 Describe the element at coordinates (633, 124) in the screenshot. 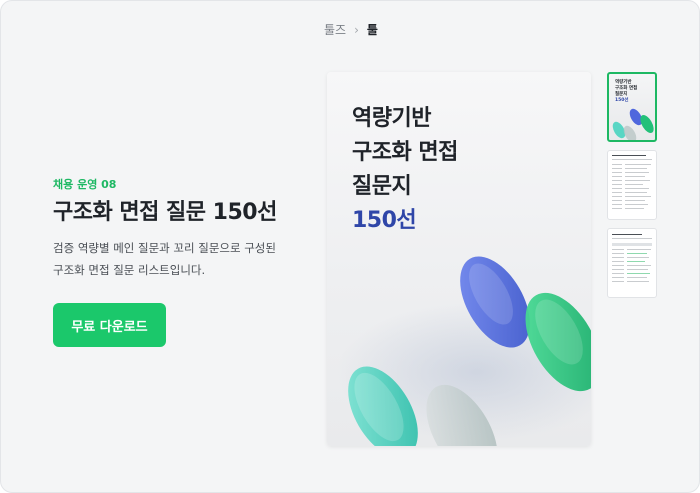

I see `thumbnail-discs-illustration` at that location.